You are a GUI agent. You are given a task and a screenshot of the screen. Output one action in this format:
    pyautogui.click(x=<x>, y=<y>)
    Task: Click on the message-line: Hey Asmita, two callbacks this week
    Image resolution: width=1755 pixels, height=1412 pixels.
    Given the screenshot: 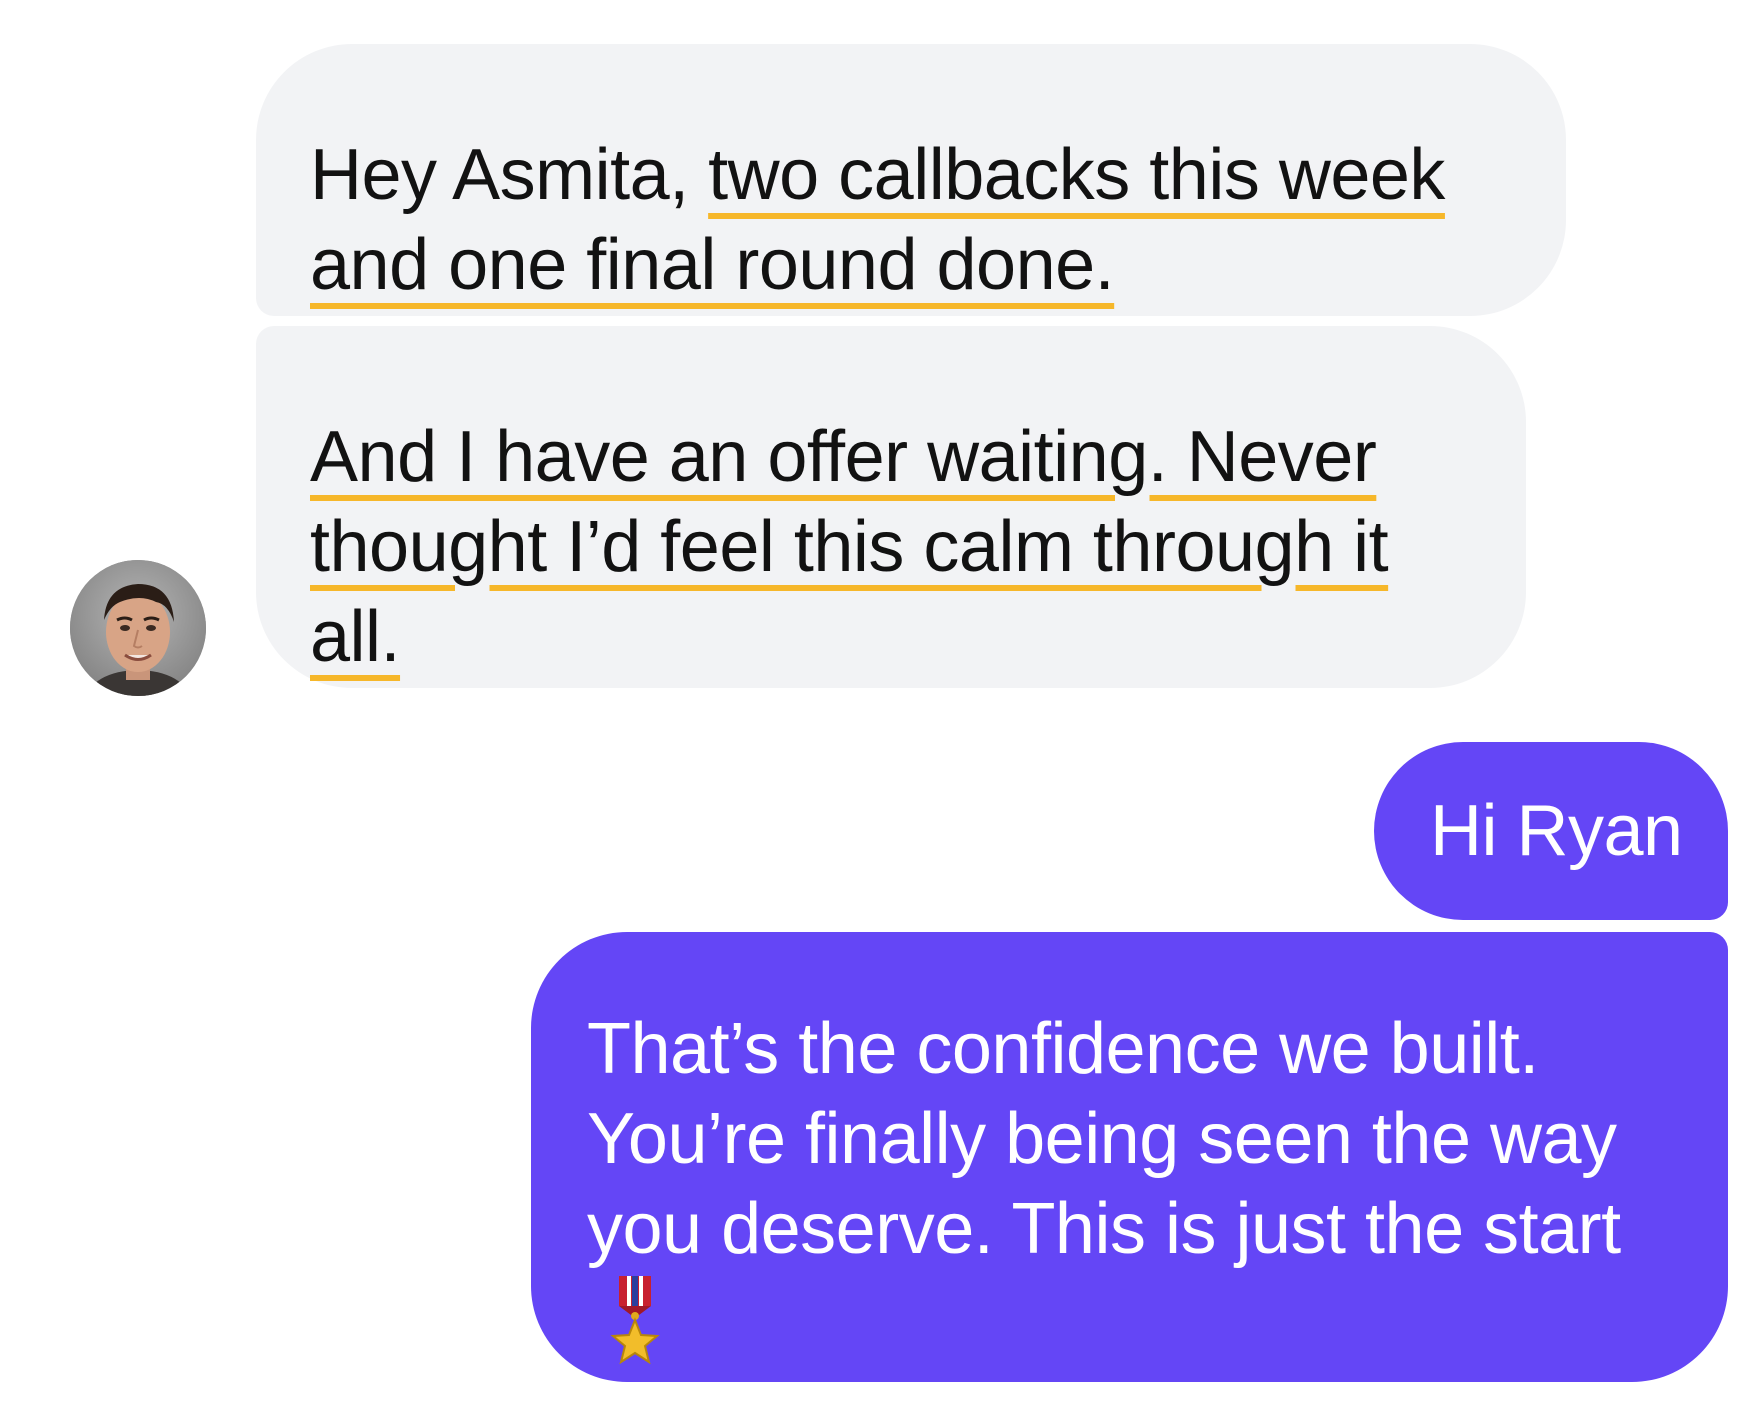 What is the action you would take?
    pyautogui.click(x=918, y=175)
    